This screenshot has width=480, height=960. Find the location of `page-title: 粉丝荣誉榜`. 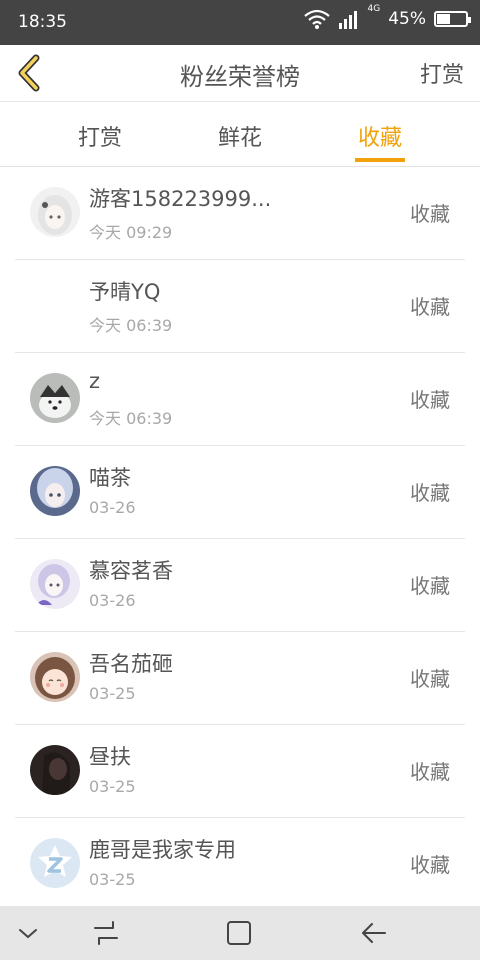

page-title: 粉丝荣誉榜 is located at coordinates (240, 77).